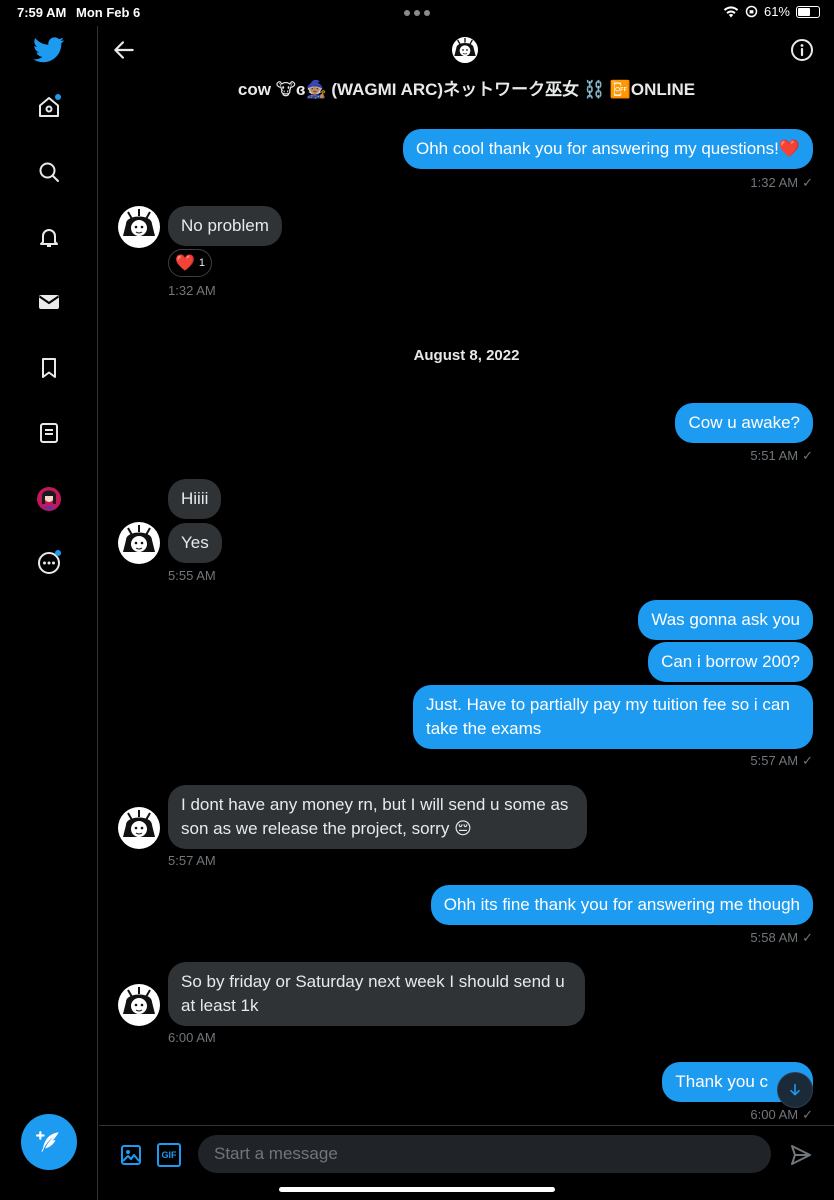 The width and height of the screenshot is (834, 1200). I want to click on home-indicator, so click(417, 1189).